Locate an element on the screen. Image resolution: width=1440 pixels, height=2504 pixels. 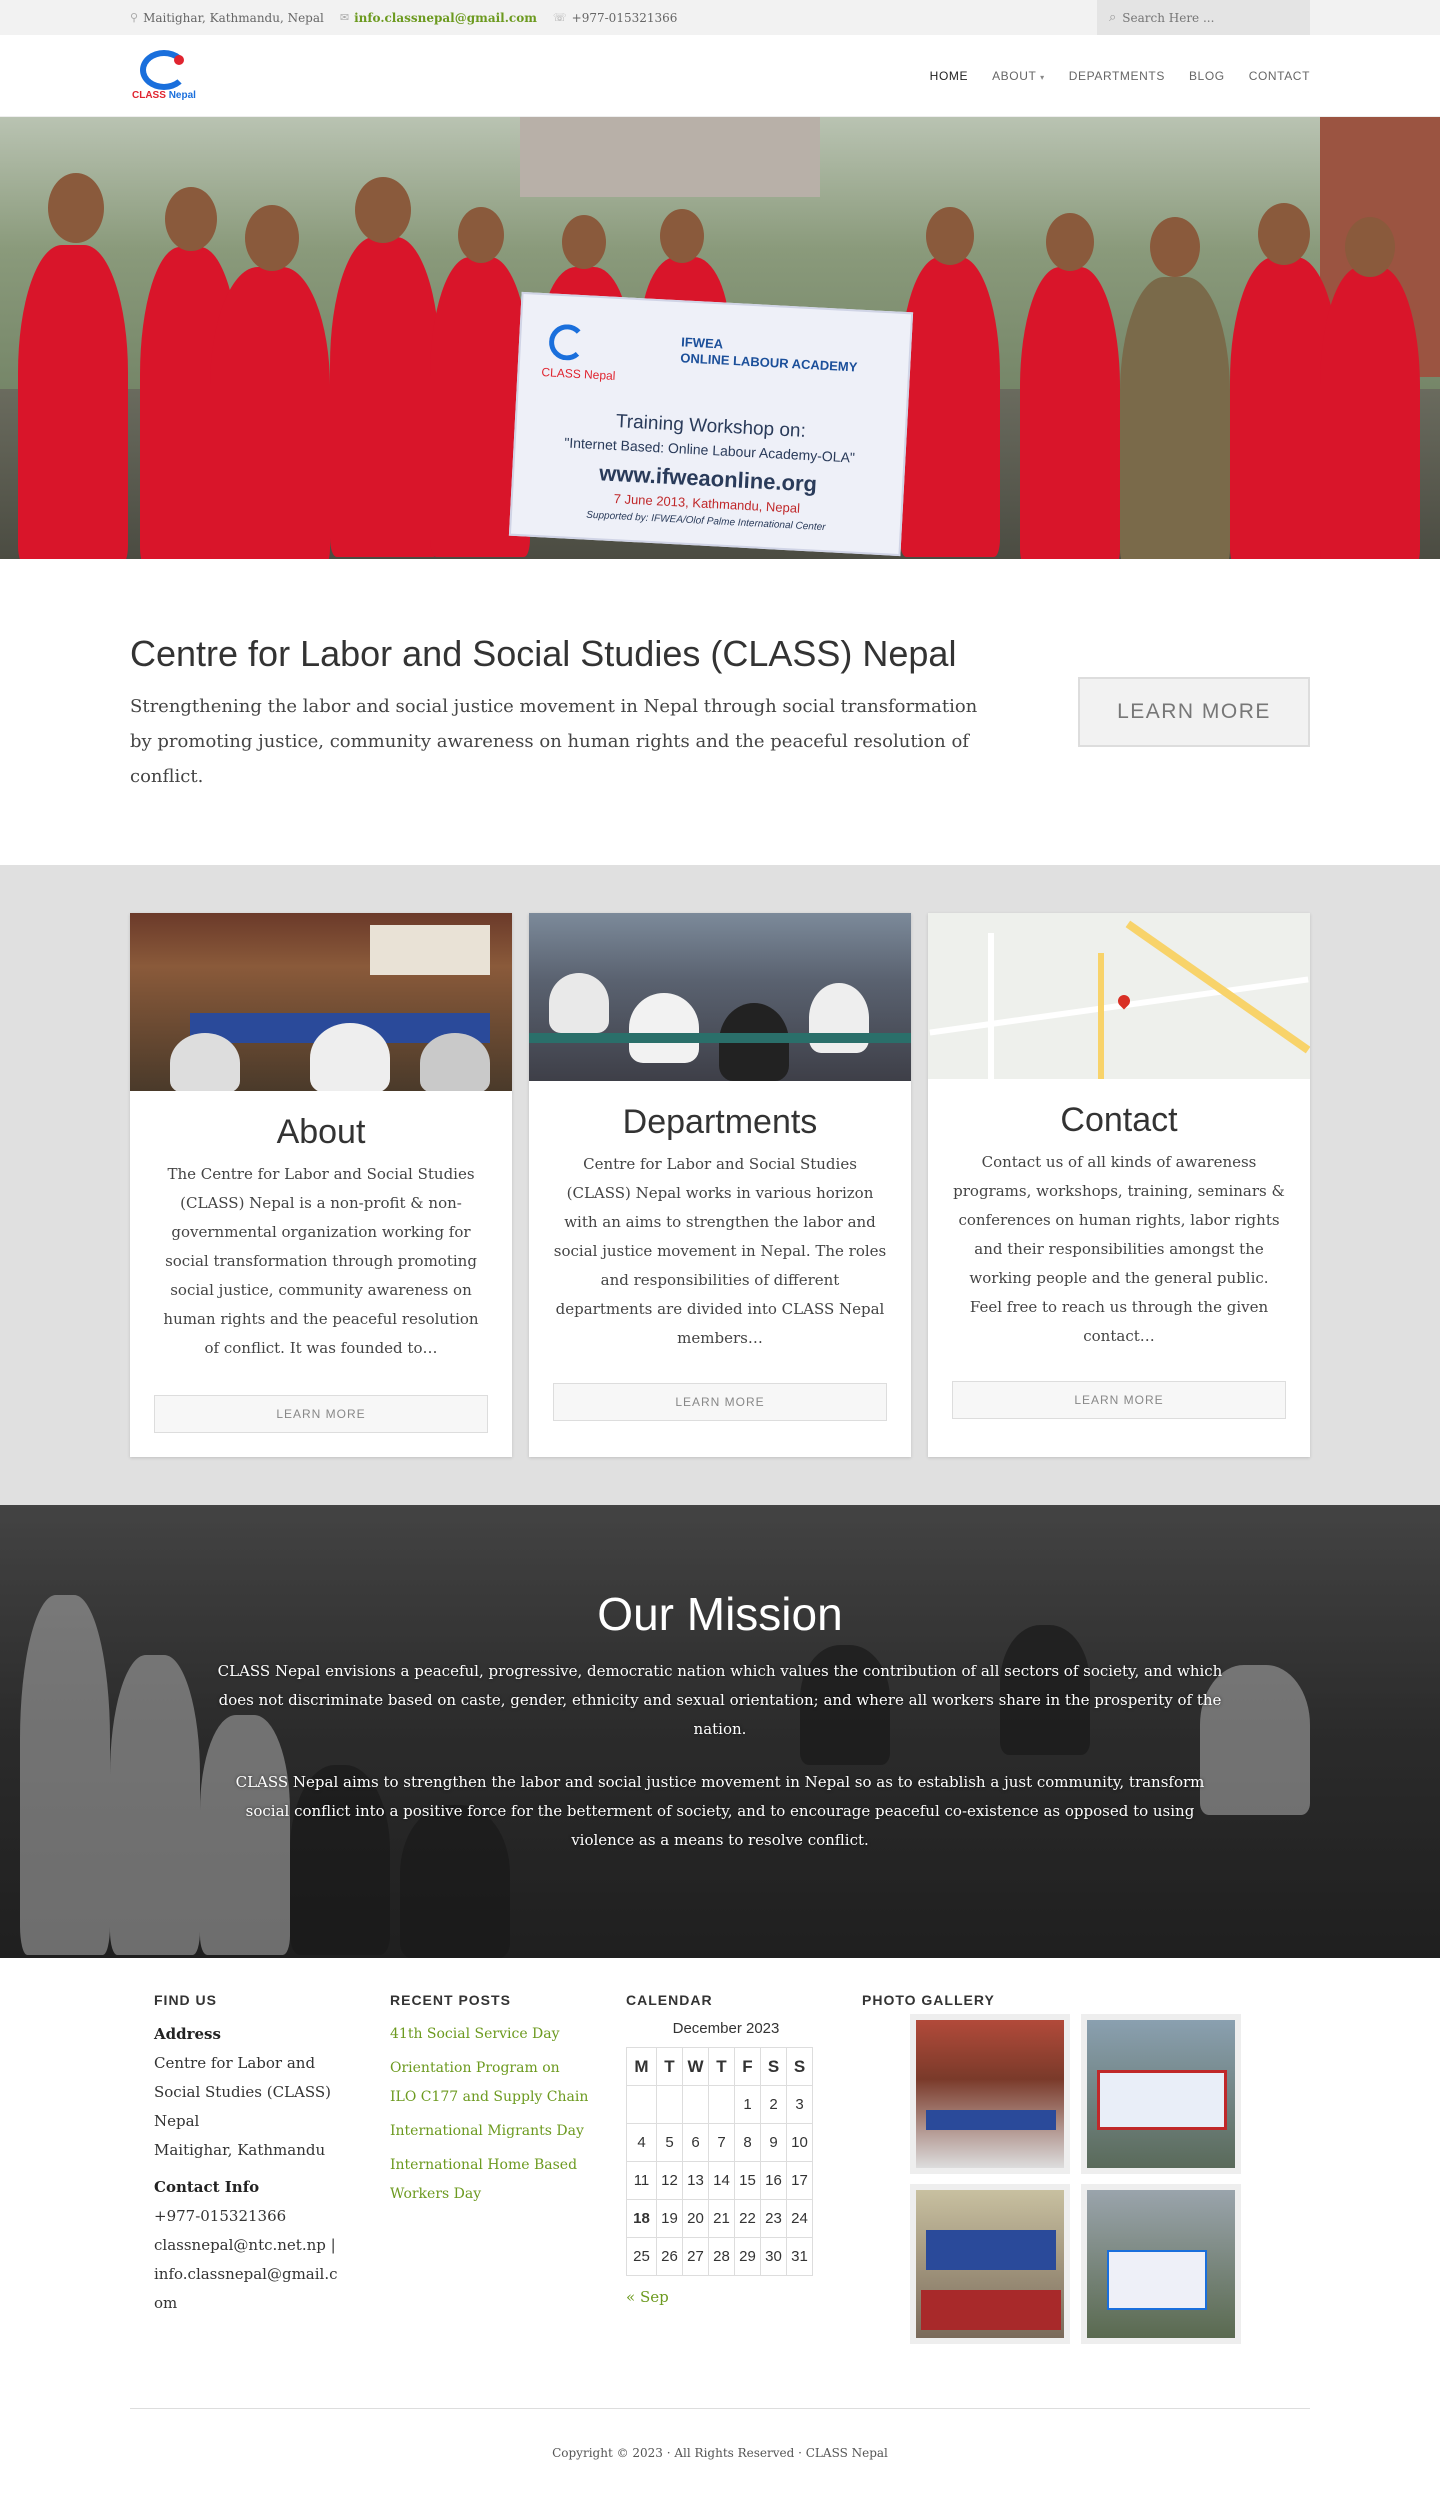
search-box: ⌕ is located at coordinates (1203, 17).